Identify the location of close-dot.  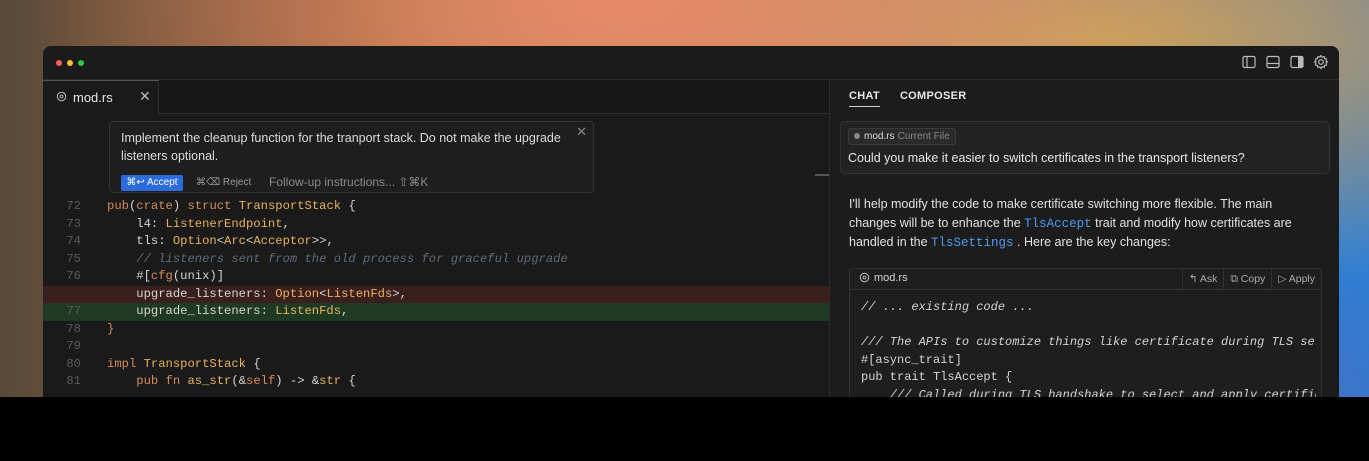
(59, 63).